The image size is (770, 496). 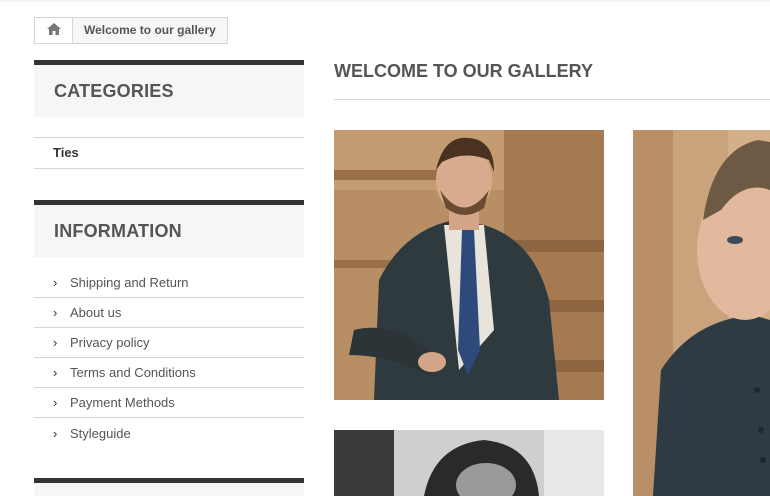 What do you see at coordinates (133, 372) in the screenshot?
I see `info-item-label: Terms and Conditions` at bounding box center [133, 372].